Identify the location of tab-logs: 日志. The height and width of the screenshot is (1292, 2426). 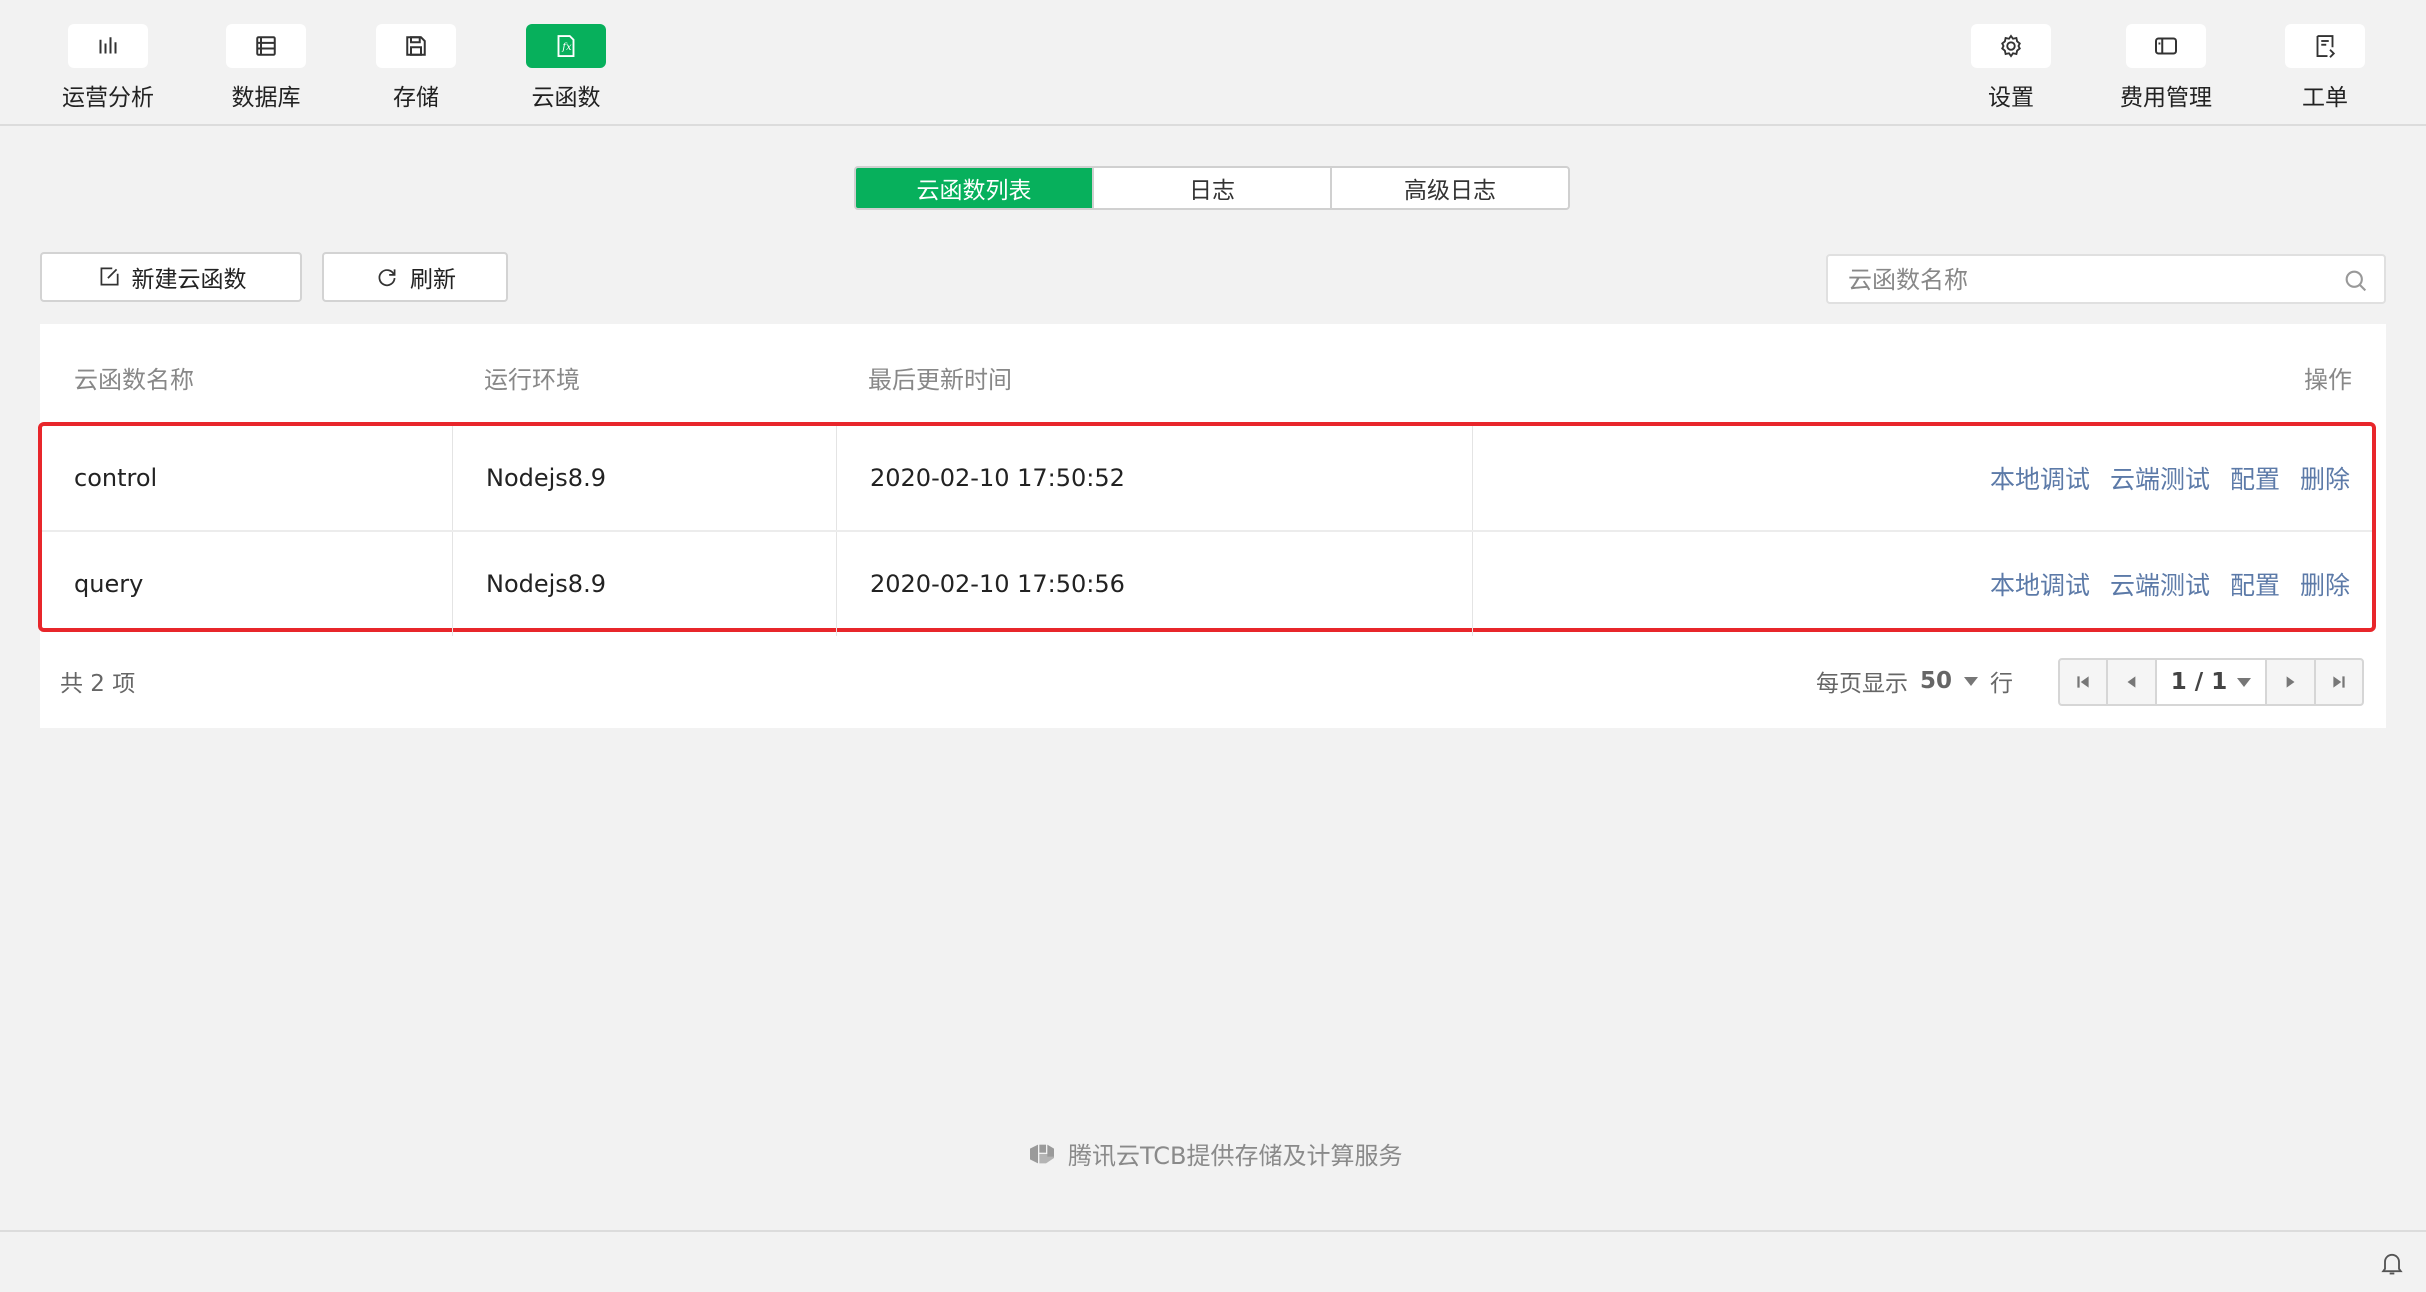
(1211, 188).